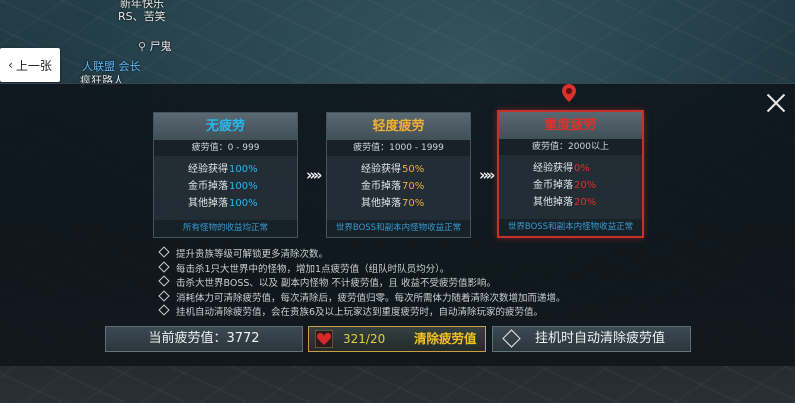  Describe the element at coordinates (600, 338) in the screenshot. I see `auto-clear-label: 挂机时自动清除疲劳值` at that location.